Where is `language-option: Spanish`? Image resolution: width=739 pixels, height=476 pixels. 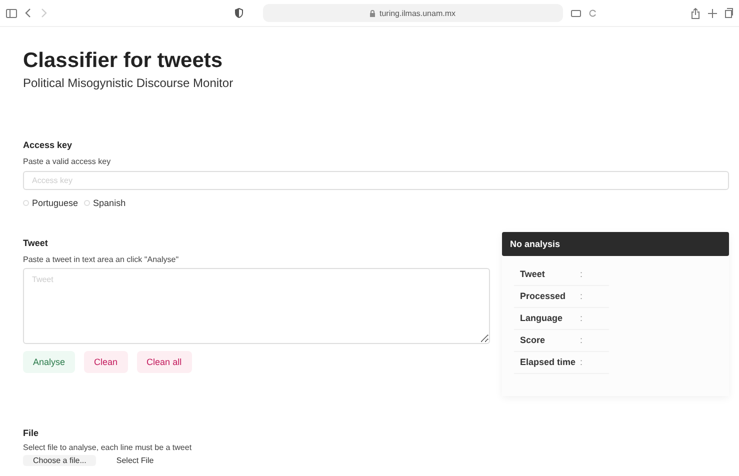
language-option: Spanish is located at coordinates (105, 203).